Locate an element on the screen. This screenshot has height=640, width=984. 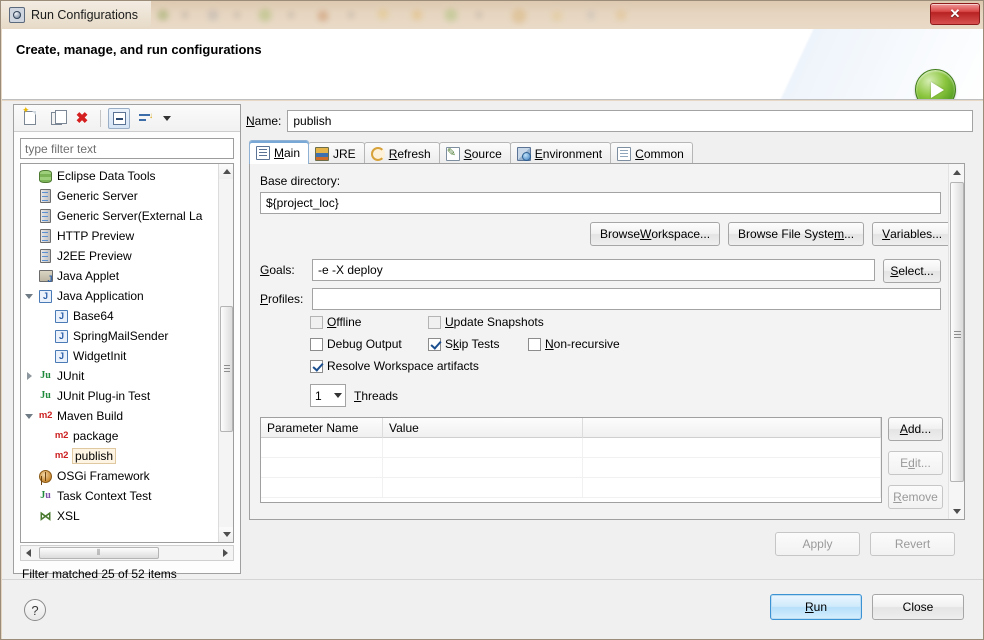
tab-refresh: Refresh is located at coordinates (401, 153).